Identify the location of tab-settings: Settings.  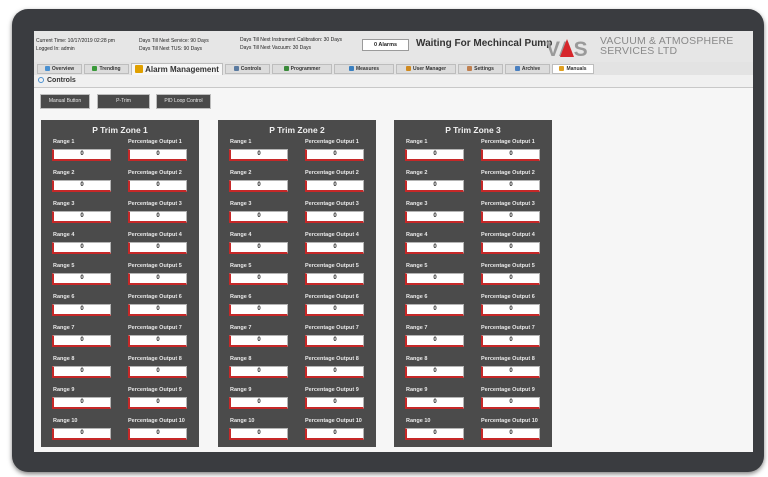
(480, 69).